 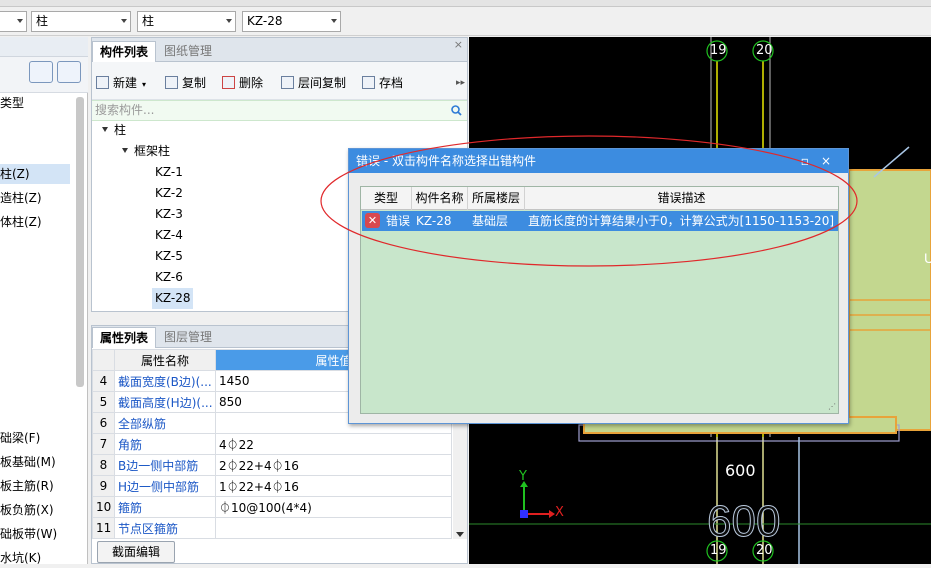 What do you see at coordinates (456, 110) in the screenshot?
I see `search-icon` at bounding box center [456, 110].